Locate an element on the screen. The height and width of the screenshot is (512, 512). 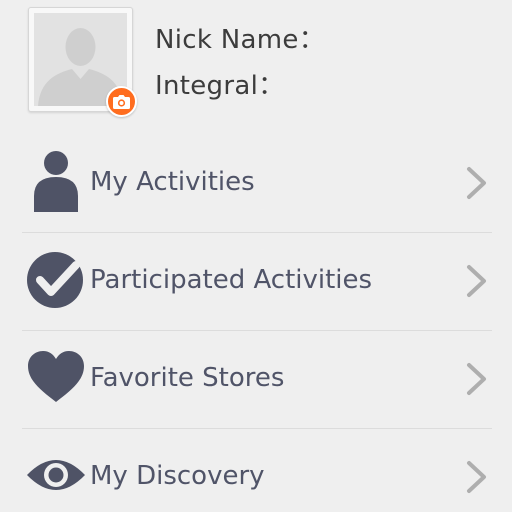
camera-icon is located at coordinates (121, 101).